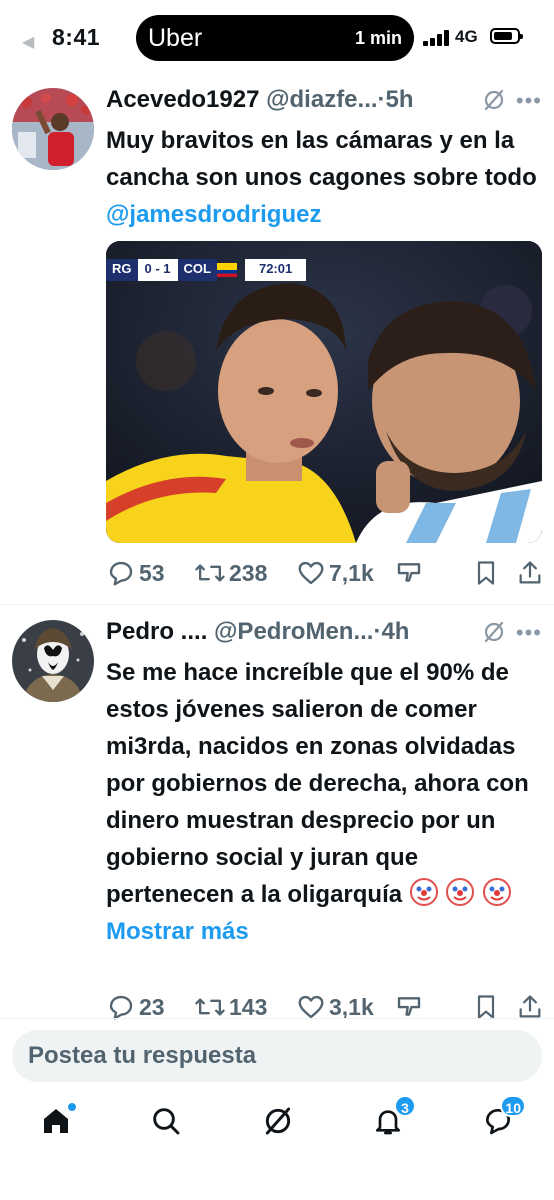  I want to click on post-time: 4h, so click(395, 631).